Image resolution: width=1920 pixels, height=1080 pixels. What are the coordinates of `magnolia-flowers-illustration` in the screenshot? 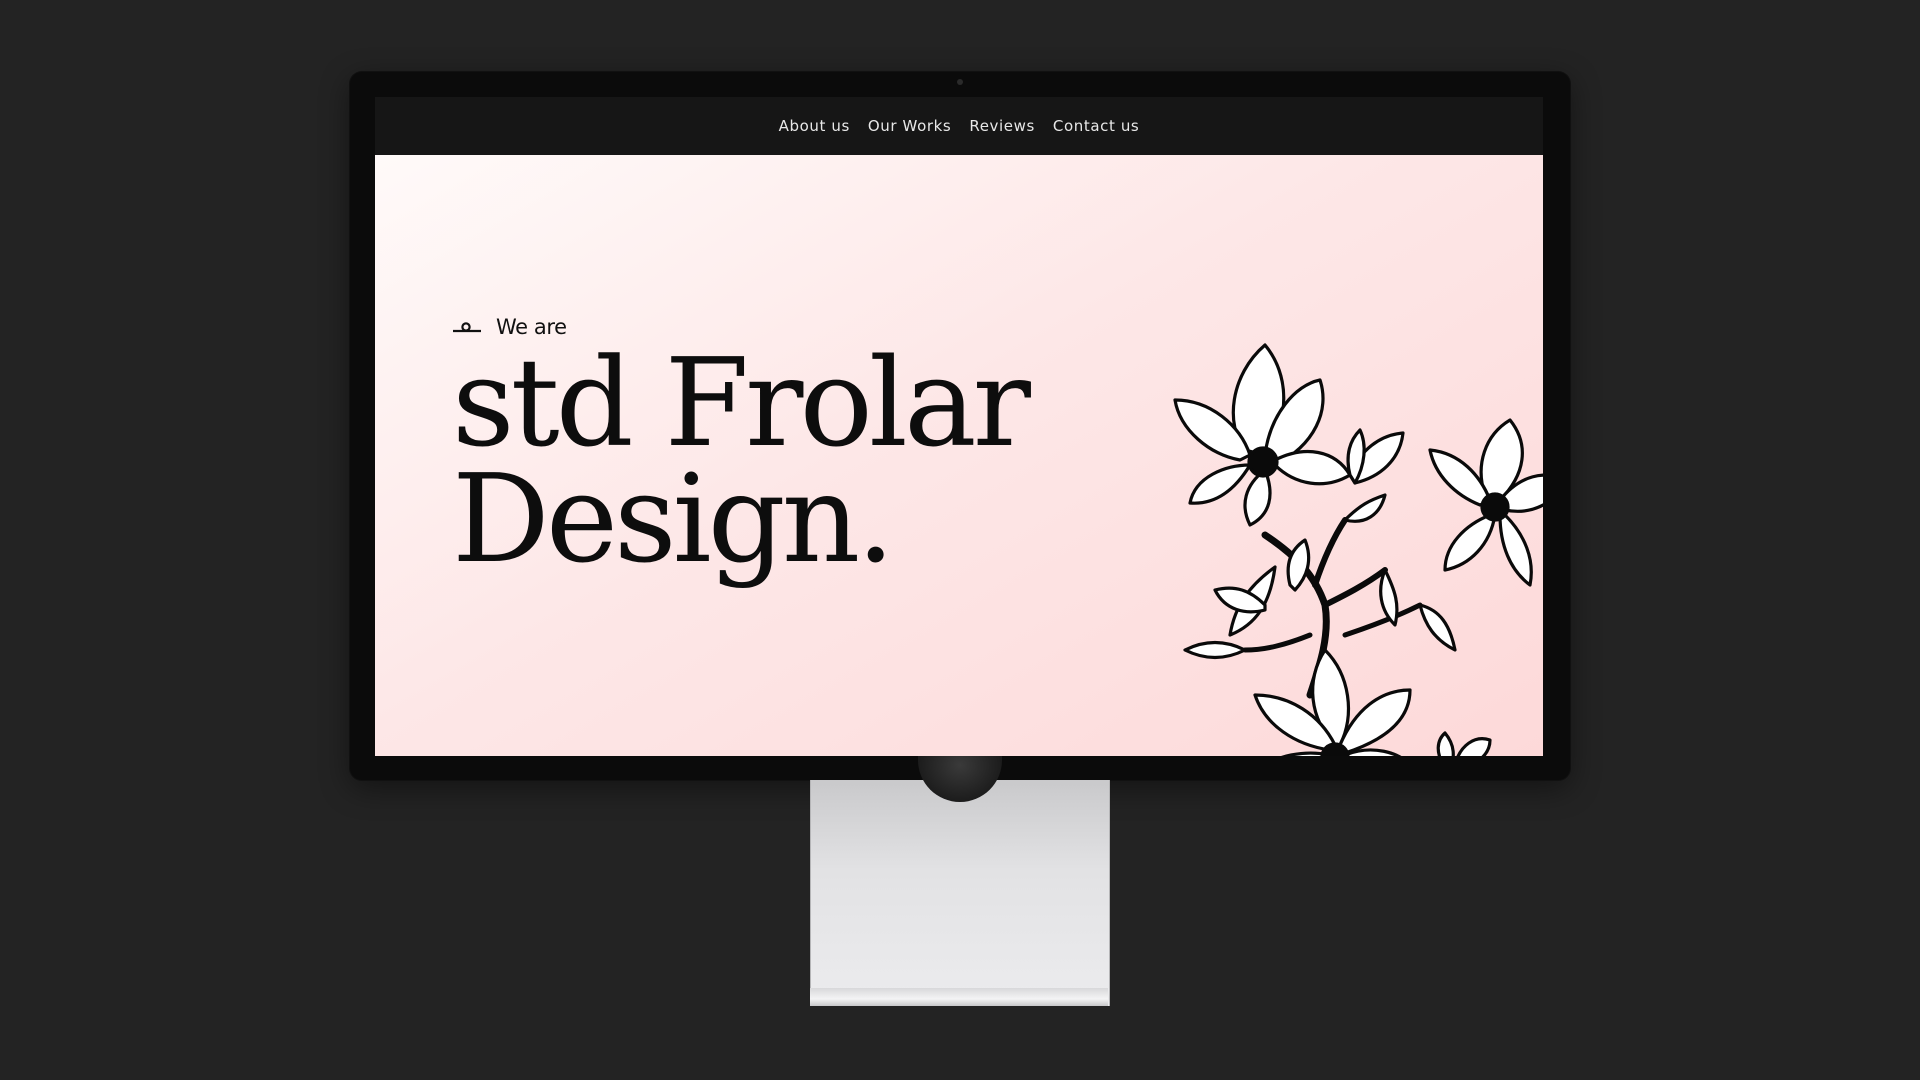 It's located at (1358, 549).